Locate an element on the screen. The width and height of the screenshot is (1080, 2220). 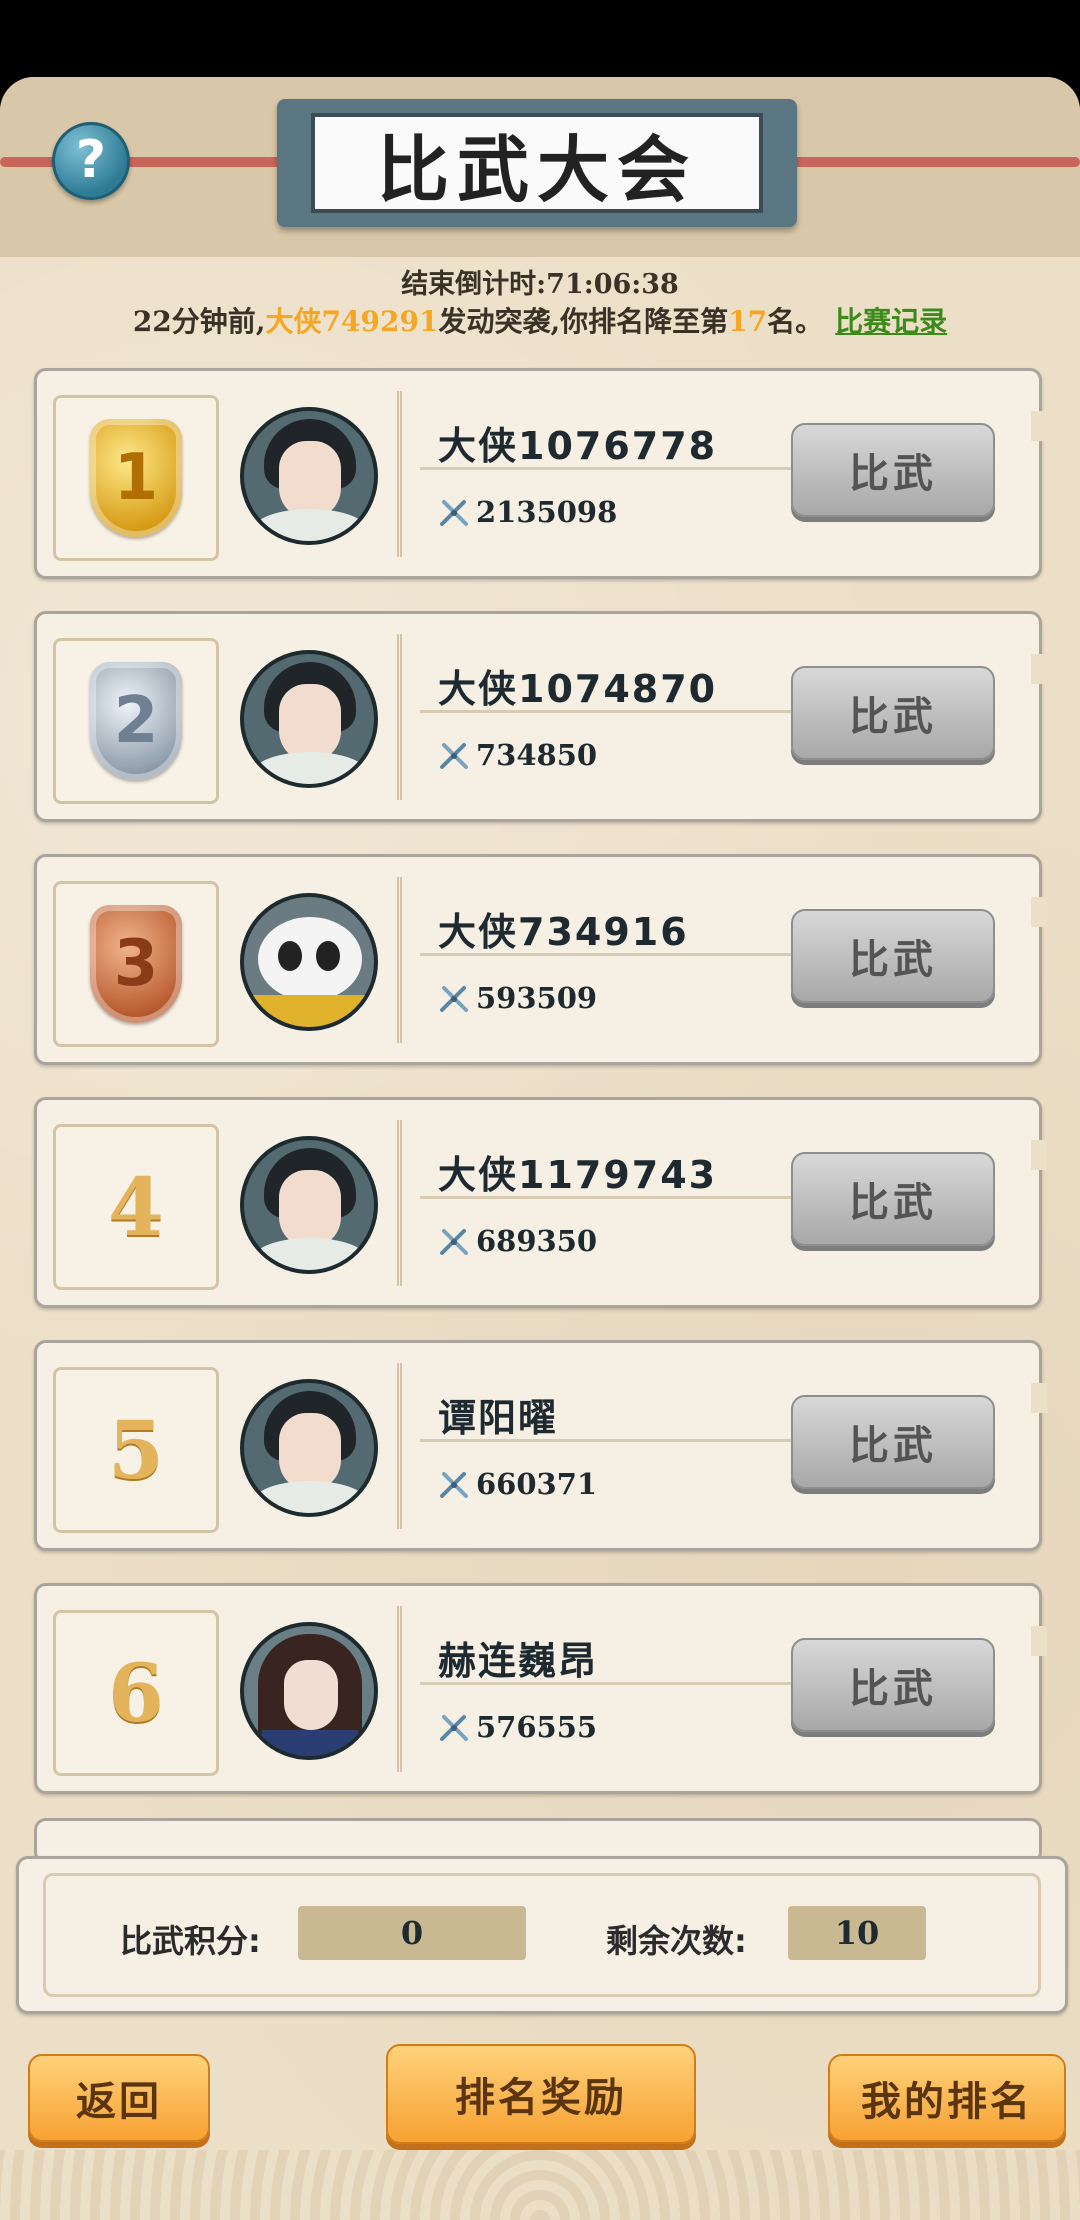
player-name: 谭阳曜 is located at coordinates (498, 1418).